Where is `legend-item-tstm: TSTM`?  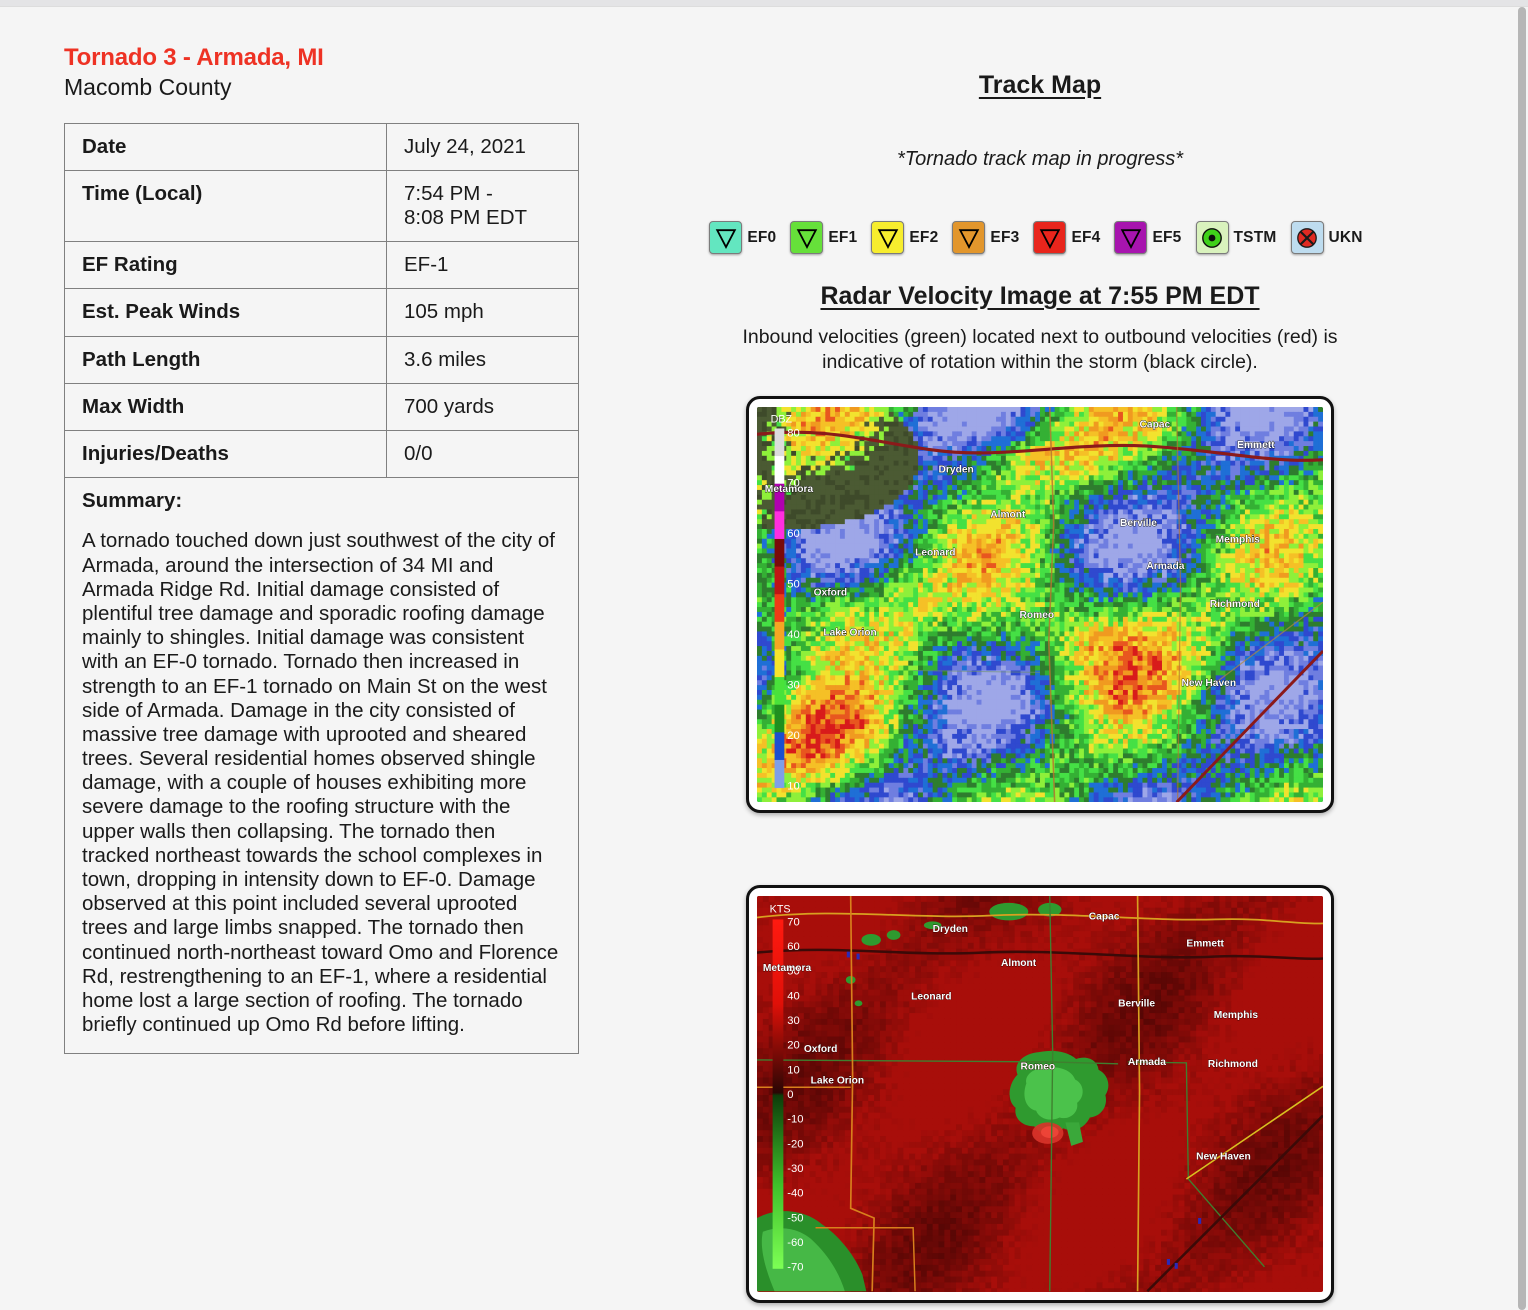
legend-item-tstm: TSTM is located at coordinates (1236, 237).